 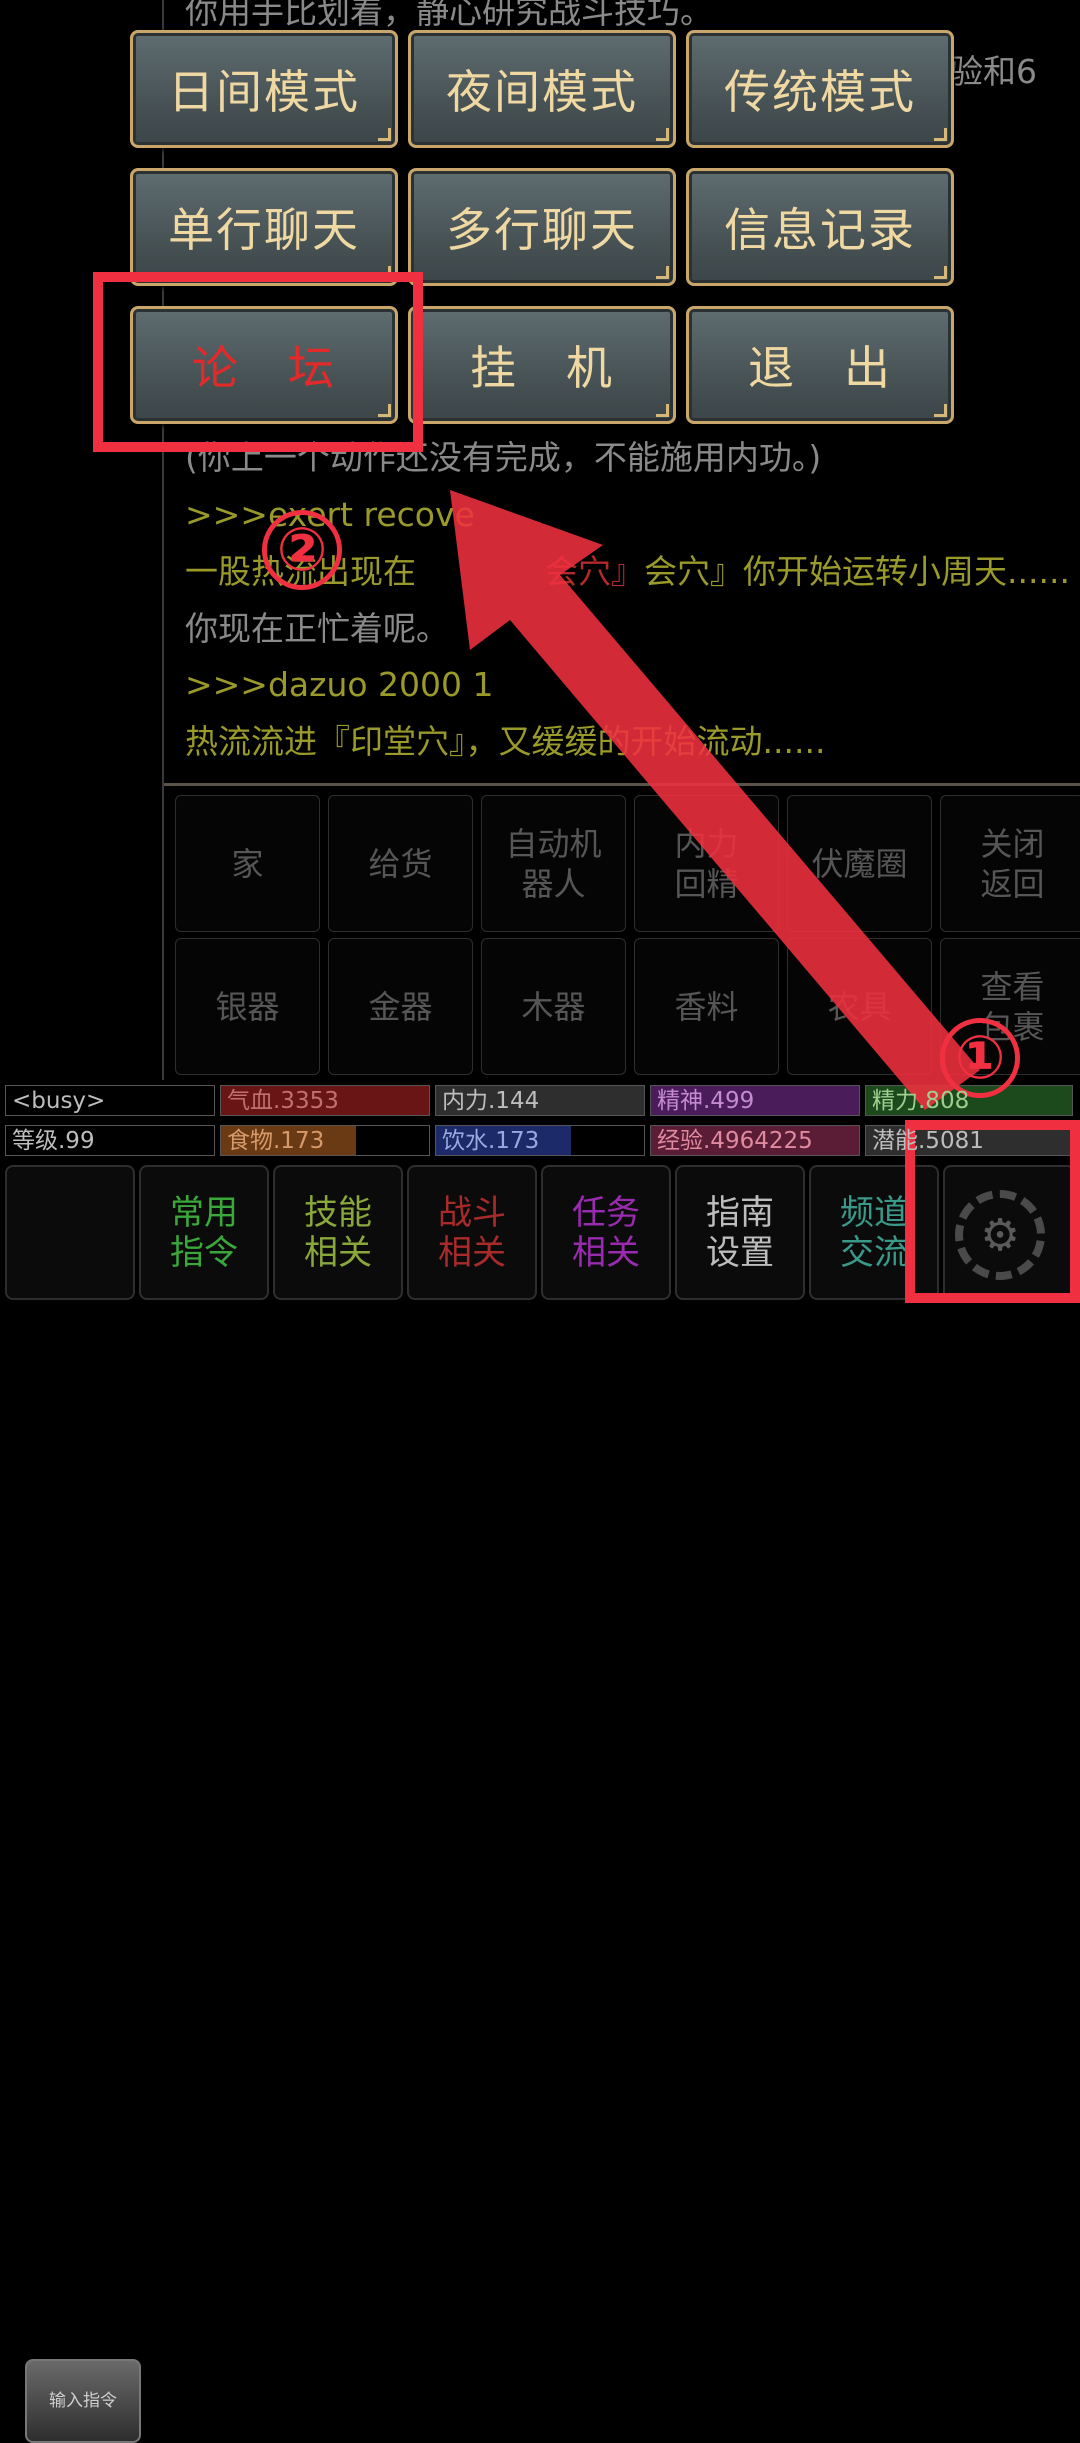 What do you see at coordinates (1010, 863) in the screenshot?
I see `quick-close-return: 关闭 返回` at bounding box center [1010, 863].